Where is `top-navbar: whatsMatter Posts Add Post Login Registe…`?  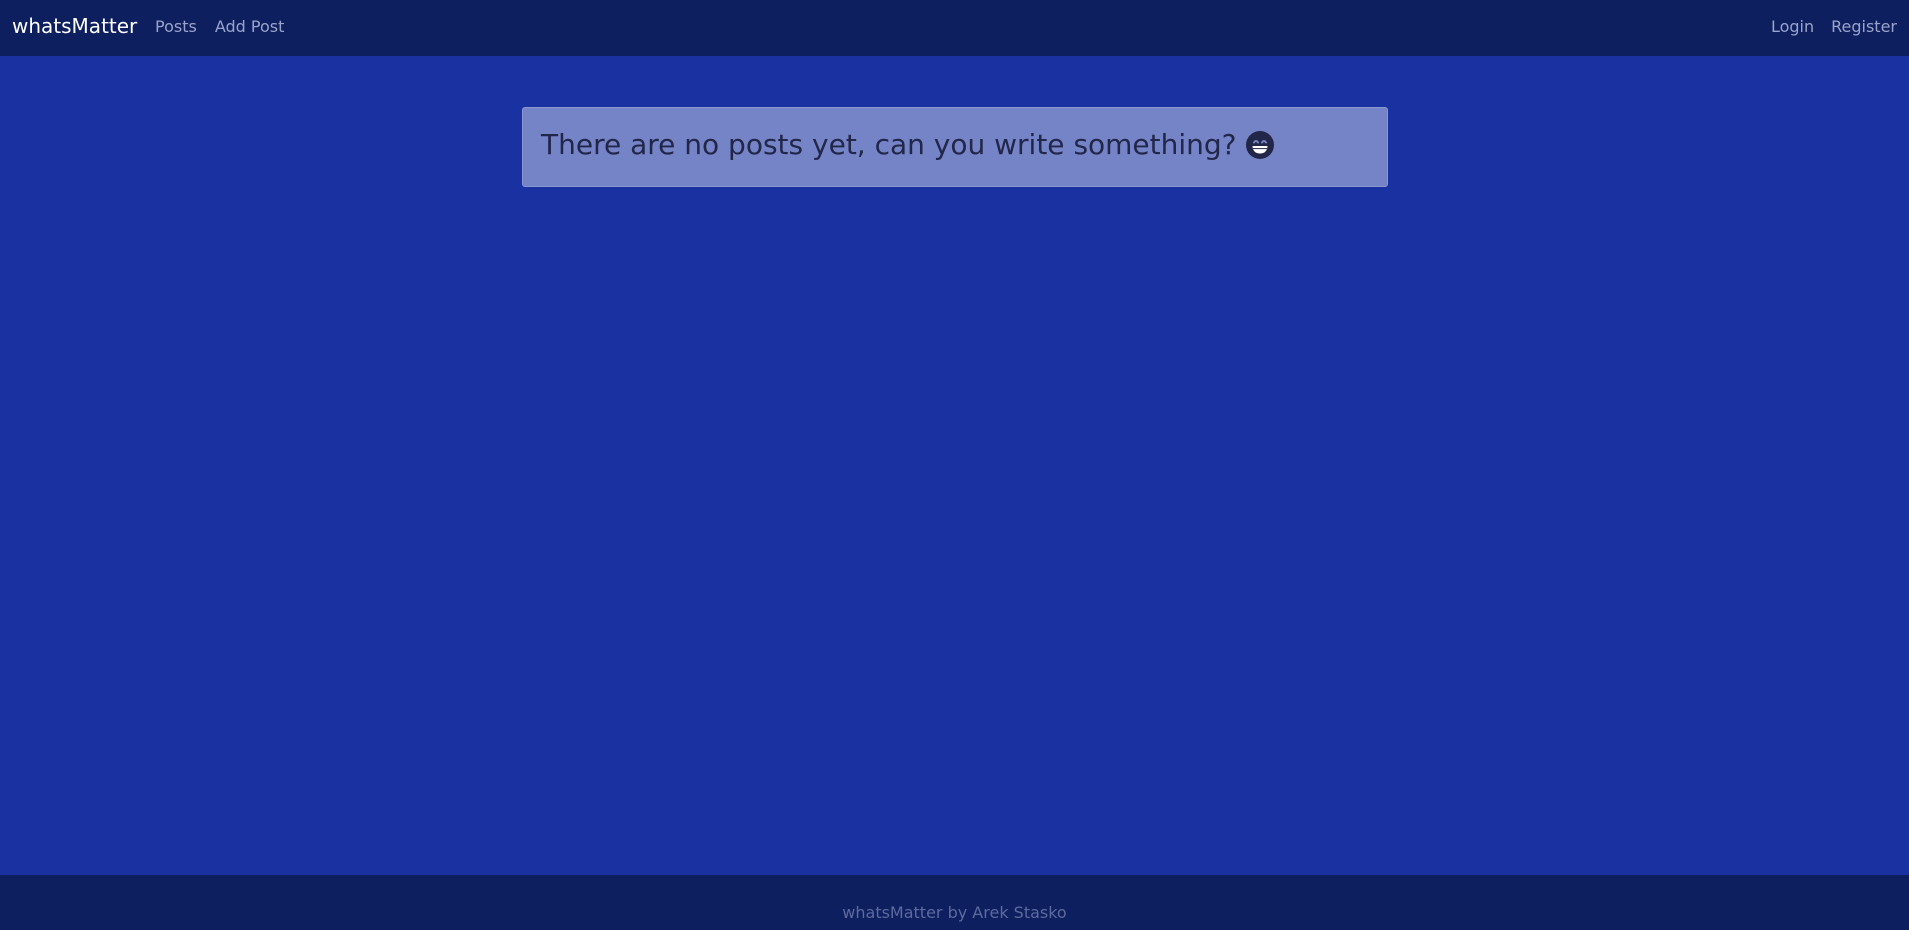 top-navbar: whatsMatter Posts Add Post Login Registe… is located at coordinates (954, 28).